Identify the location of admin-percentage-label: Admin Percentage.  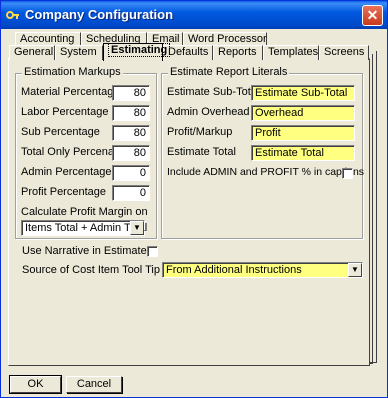
(66, 172).